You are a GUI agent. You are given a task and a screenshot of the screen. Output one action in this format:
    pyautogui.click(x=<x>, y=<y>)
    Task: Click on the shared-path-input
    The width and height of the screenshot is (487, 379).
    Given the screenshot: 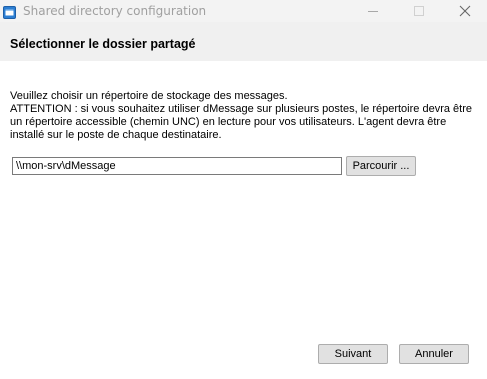 What is the action you would take?
    pyautogui.click(x=177, y=166)
    